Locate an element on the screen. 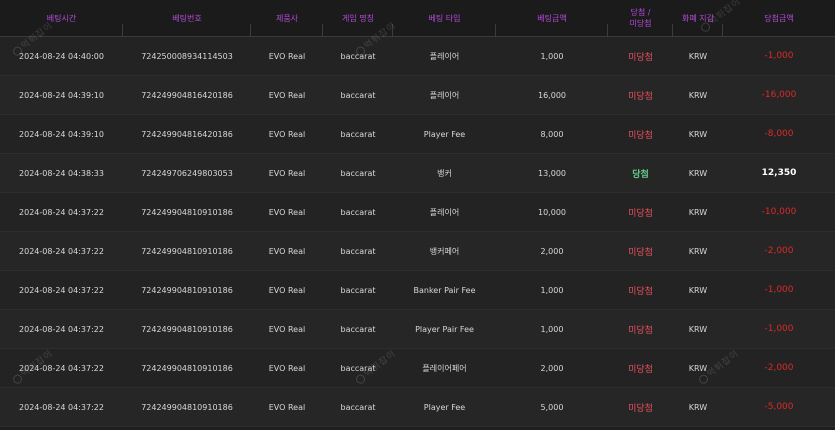  header-result: 당첨 / 미당첨 is located at coordinates (640, 18).